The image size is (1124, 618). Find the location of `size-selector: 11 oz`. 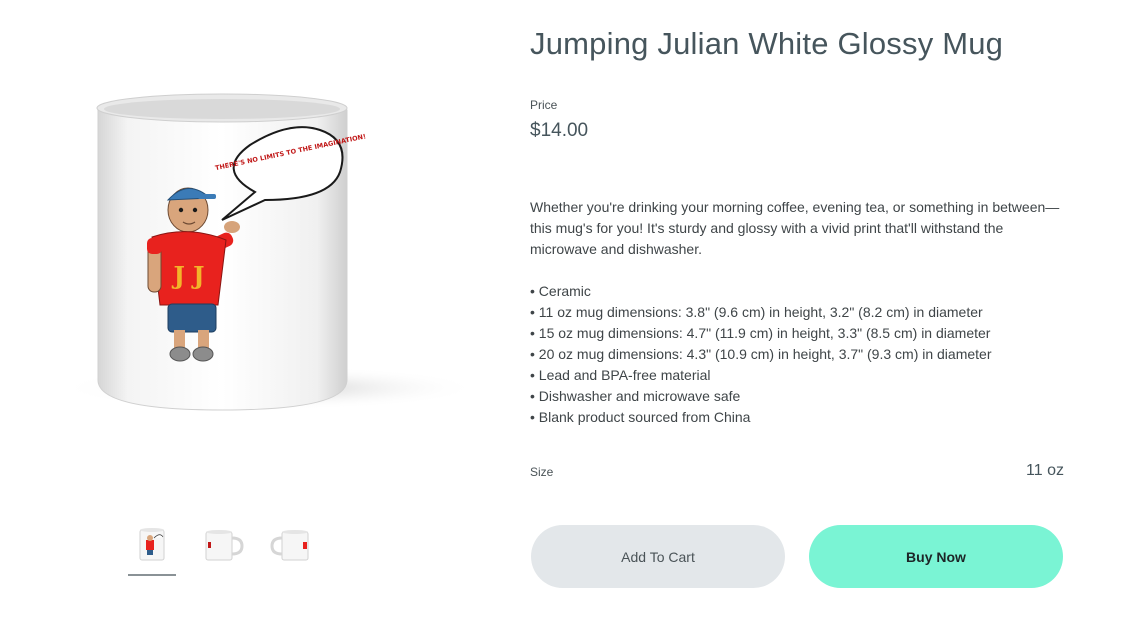

size-selector: 11 oz is located at coordinates (1045, 471).